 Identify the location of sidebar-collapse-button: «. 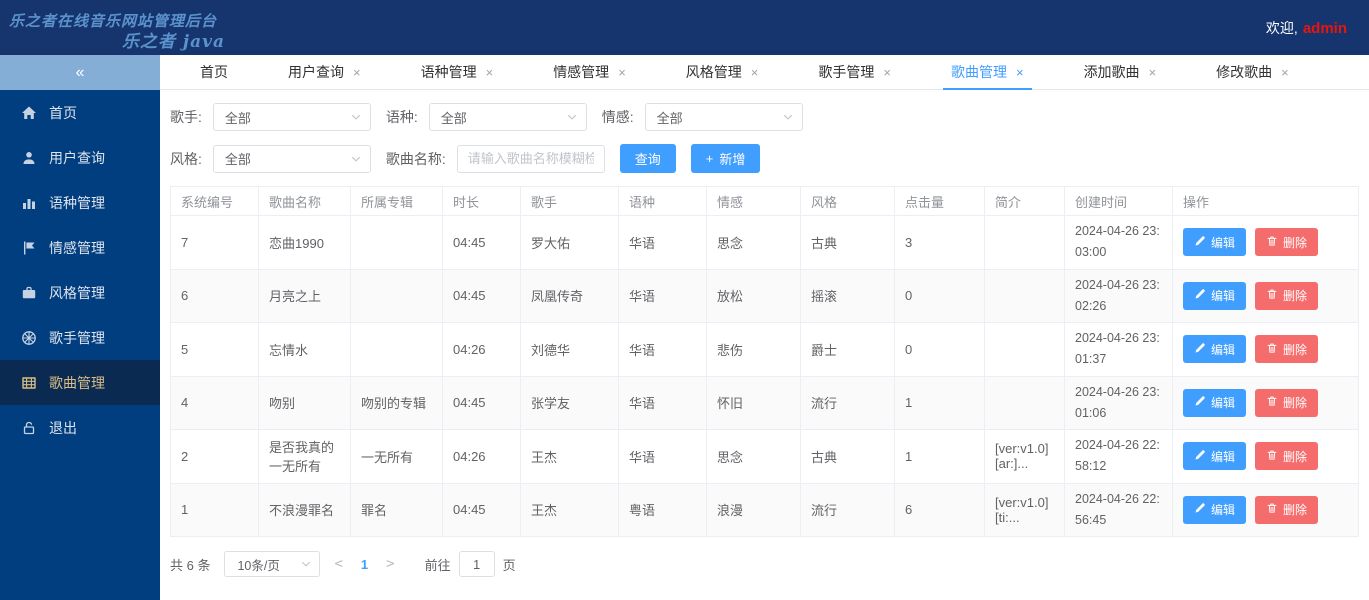
(80, 72).